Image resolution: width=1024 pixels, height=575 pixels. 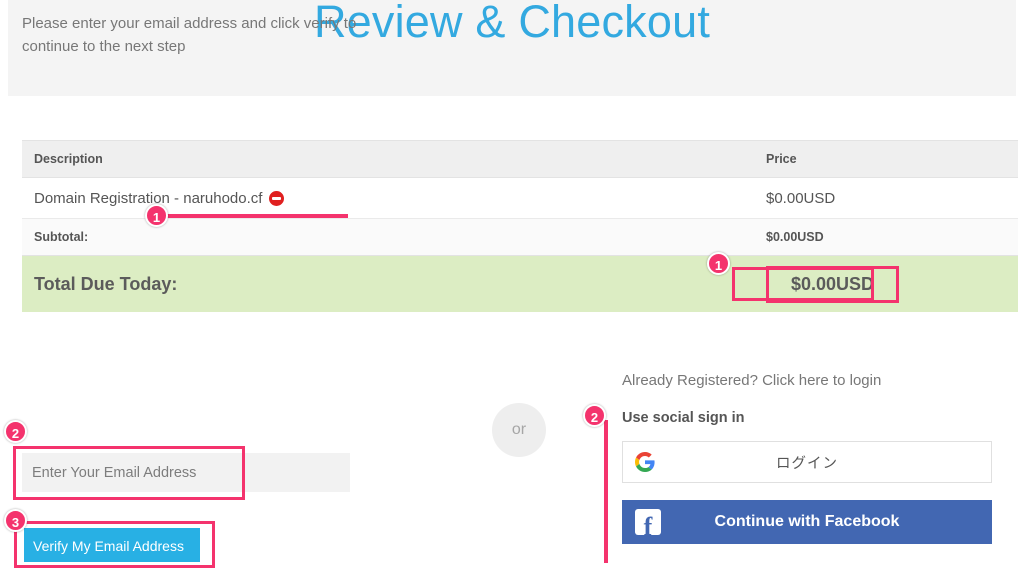 I want to click on line-item-description: Domain Registration - naruhodo.cf, so click(x=148, y=198).